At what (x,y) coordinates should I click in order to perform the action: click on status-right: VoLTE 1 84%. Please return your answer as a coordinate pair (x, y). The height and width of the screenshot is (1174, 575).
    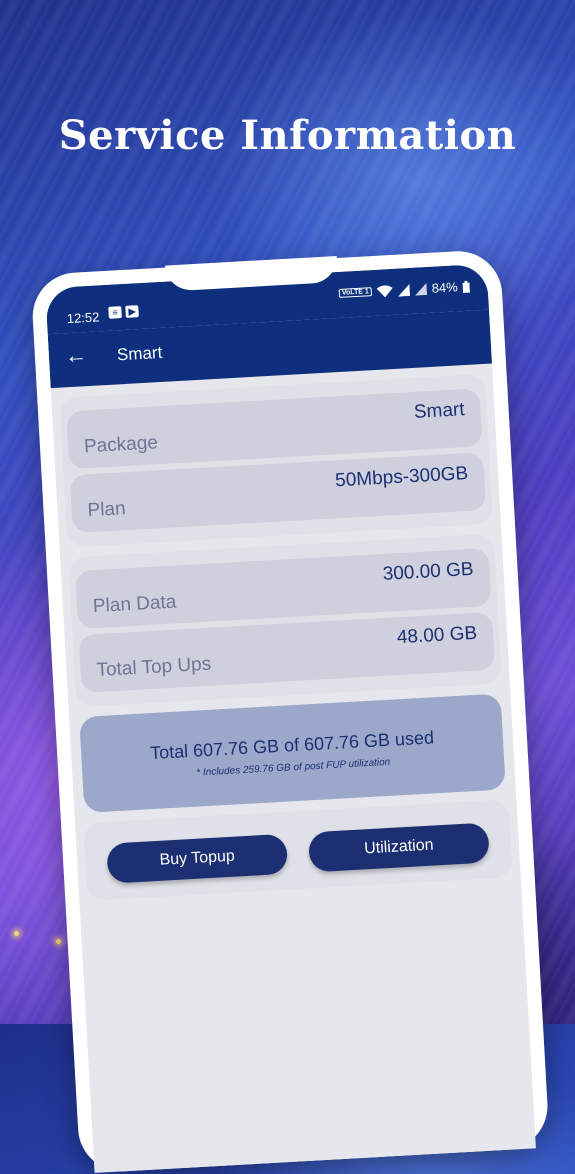
    Looking at the image, I should click on (404, 290).